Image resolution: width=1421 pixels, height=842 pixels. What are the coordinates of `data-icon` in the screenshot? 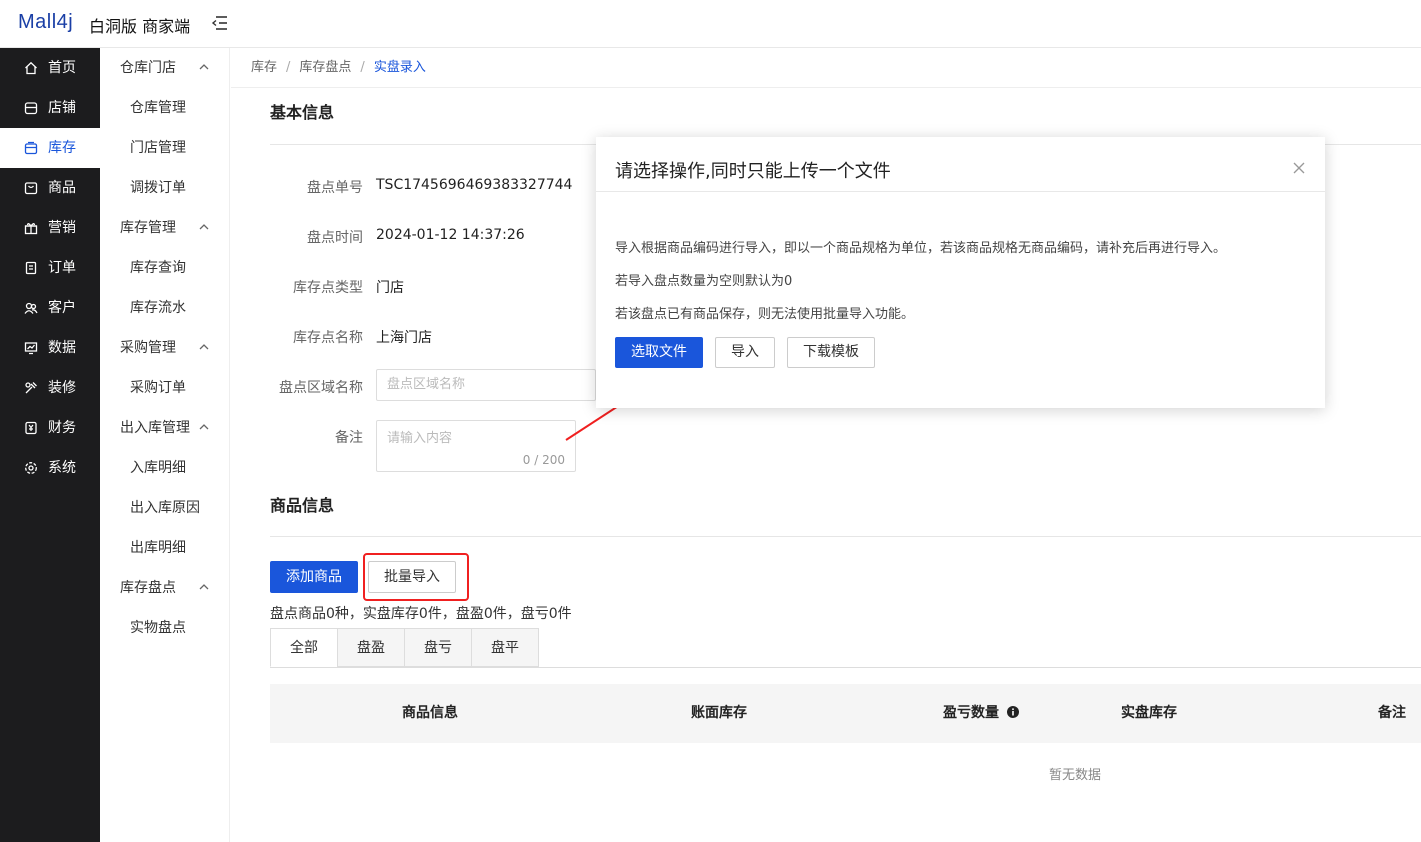 It's located at (31, 348).